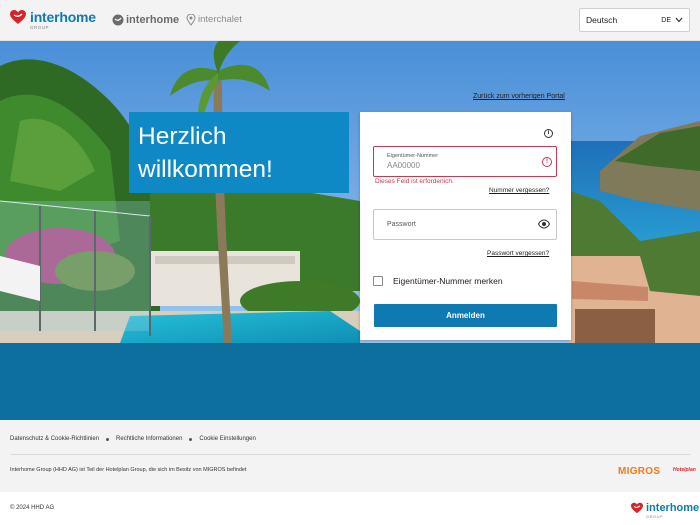  What do you see at coordinates (684, 470) in the screenshot?
I see `hotelplan-logo: Hotelplan` at bounding box center [684, 470].